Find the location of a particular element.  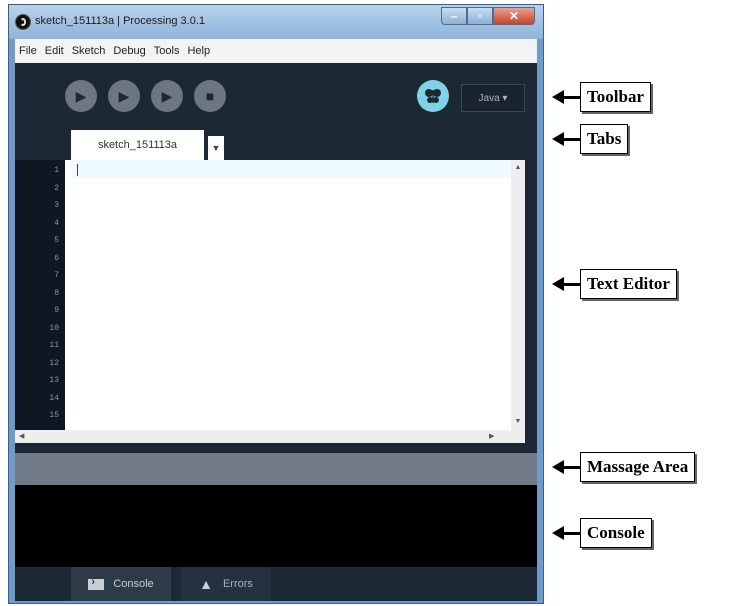

line-number: 6 is located at coordinates (56, 258).